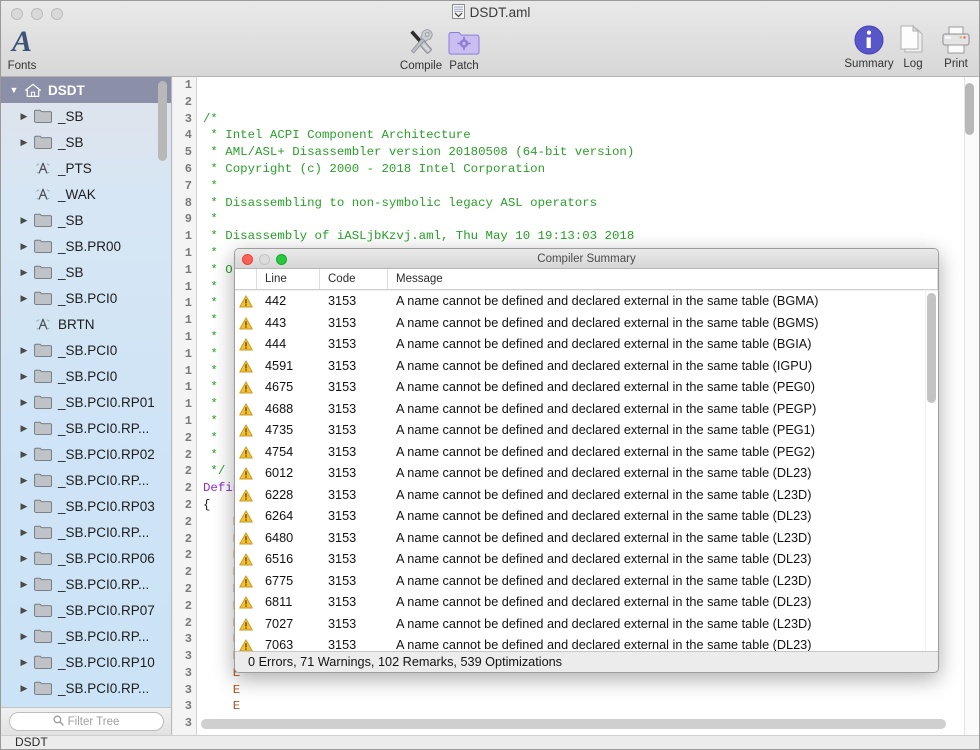  I want to click on toolbar-button-print: Print, so click(955, 46).